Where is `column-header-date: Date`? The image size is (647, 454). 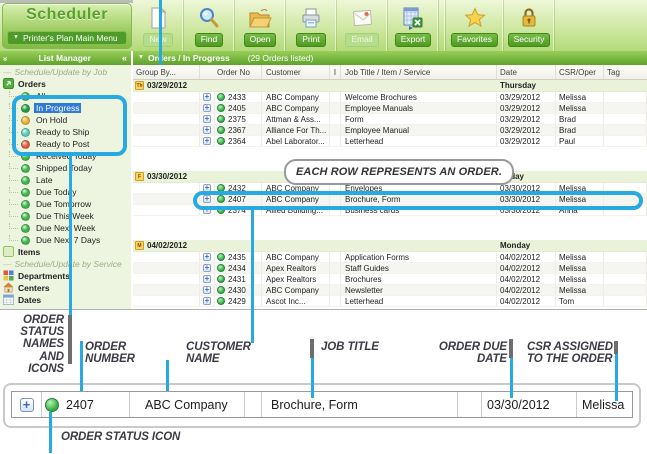
column-header-date: Date is located at coordinates (526, 72).